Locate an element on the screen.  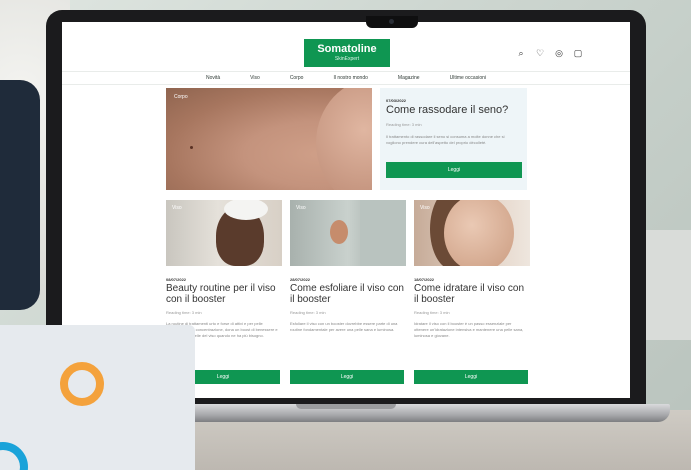
hero-tag: Corpo is located at coordinates (181, 97).